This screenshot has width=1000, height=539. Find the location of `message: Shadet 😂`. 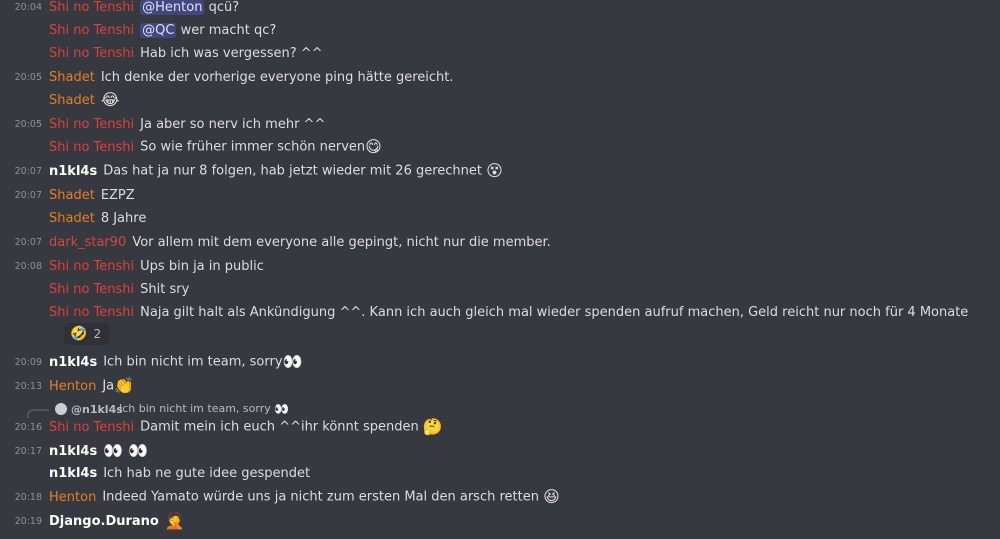

message: Shadet 😂 is located at coordinates (500, 100).